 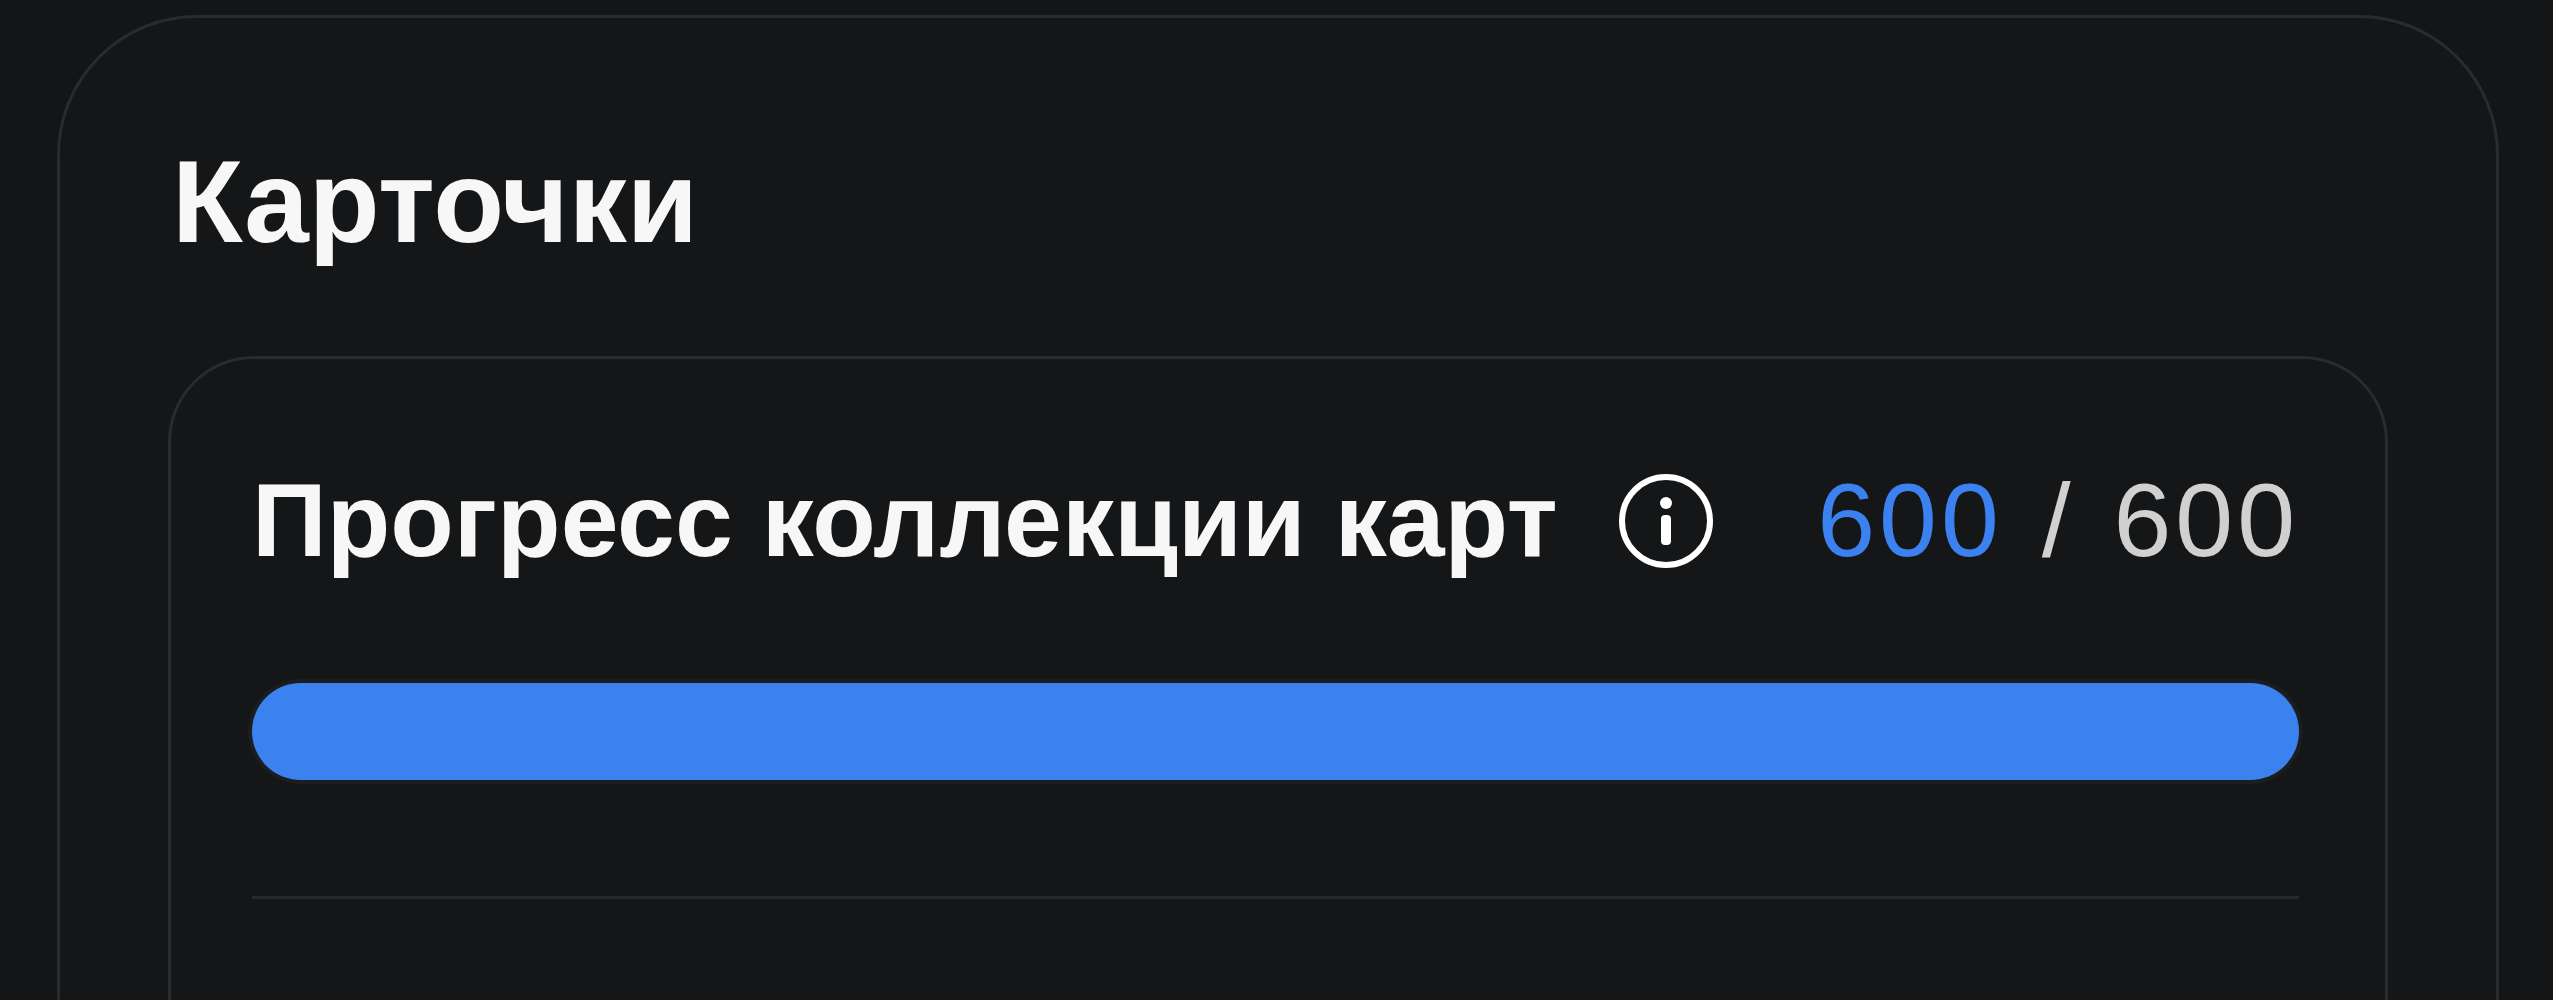 What do you see at coordinates (1665, 520) in the screenshot?
I see `info-icon` at bounding box center [1665, 520].